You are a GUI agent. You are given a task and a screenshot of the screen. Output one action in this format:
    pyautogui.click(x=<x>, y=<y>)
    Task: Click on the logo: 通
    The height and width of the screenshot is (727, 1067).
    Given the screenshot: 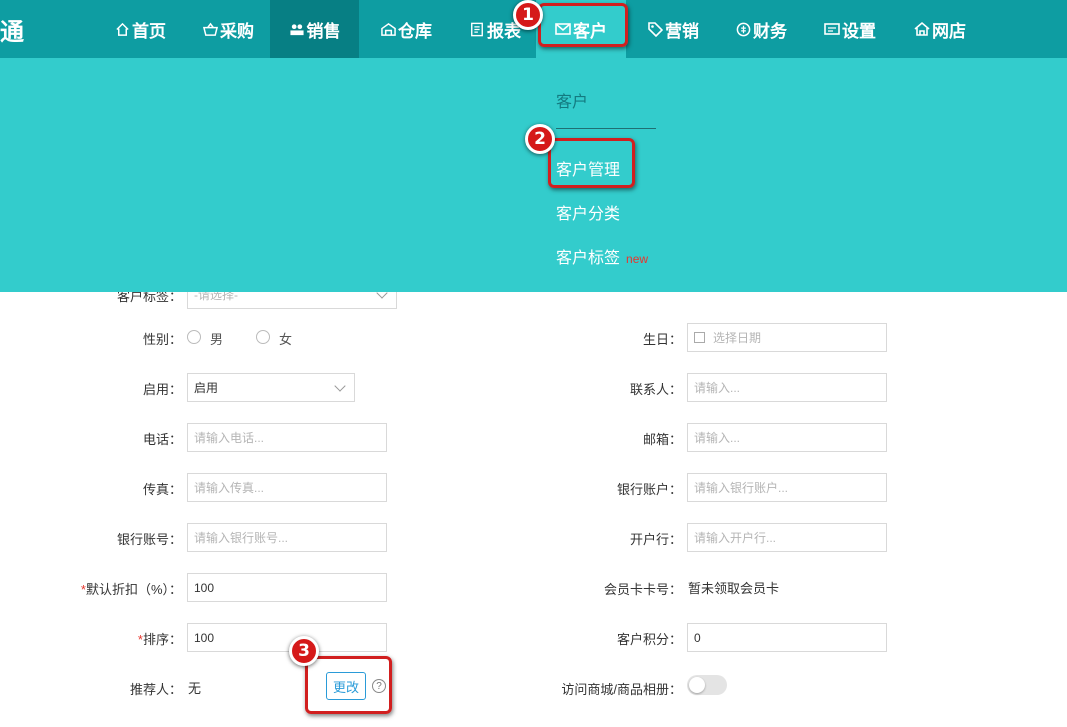 What is the action you would take?
    pyautogui.click(x=12, y=32)
    